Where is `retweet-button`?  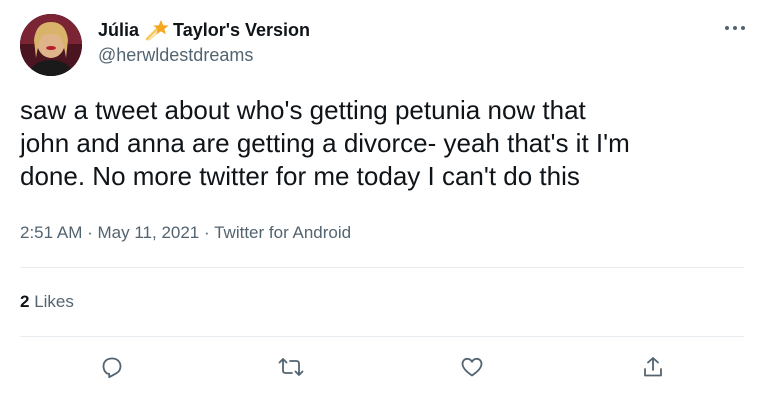
retweet-button is located at coordinates (291, 367).